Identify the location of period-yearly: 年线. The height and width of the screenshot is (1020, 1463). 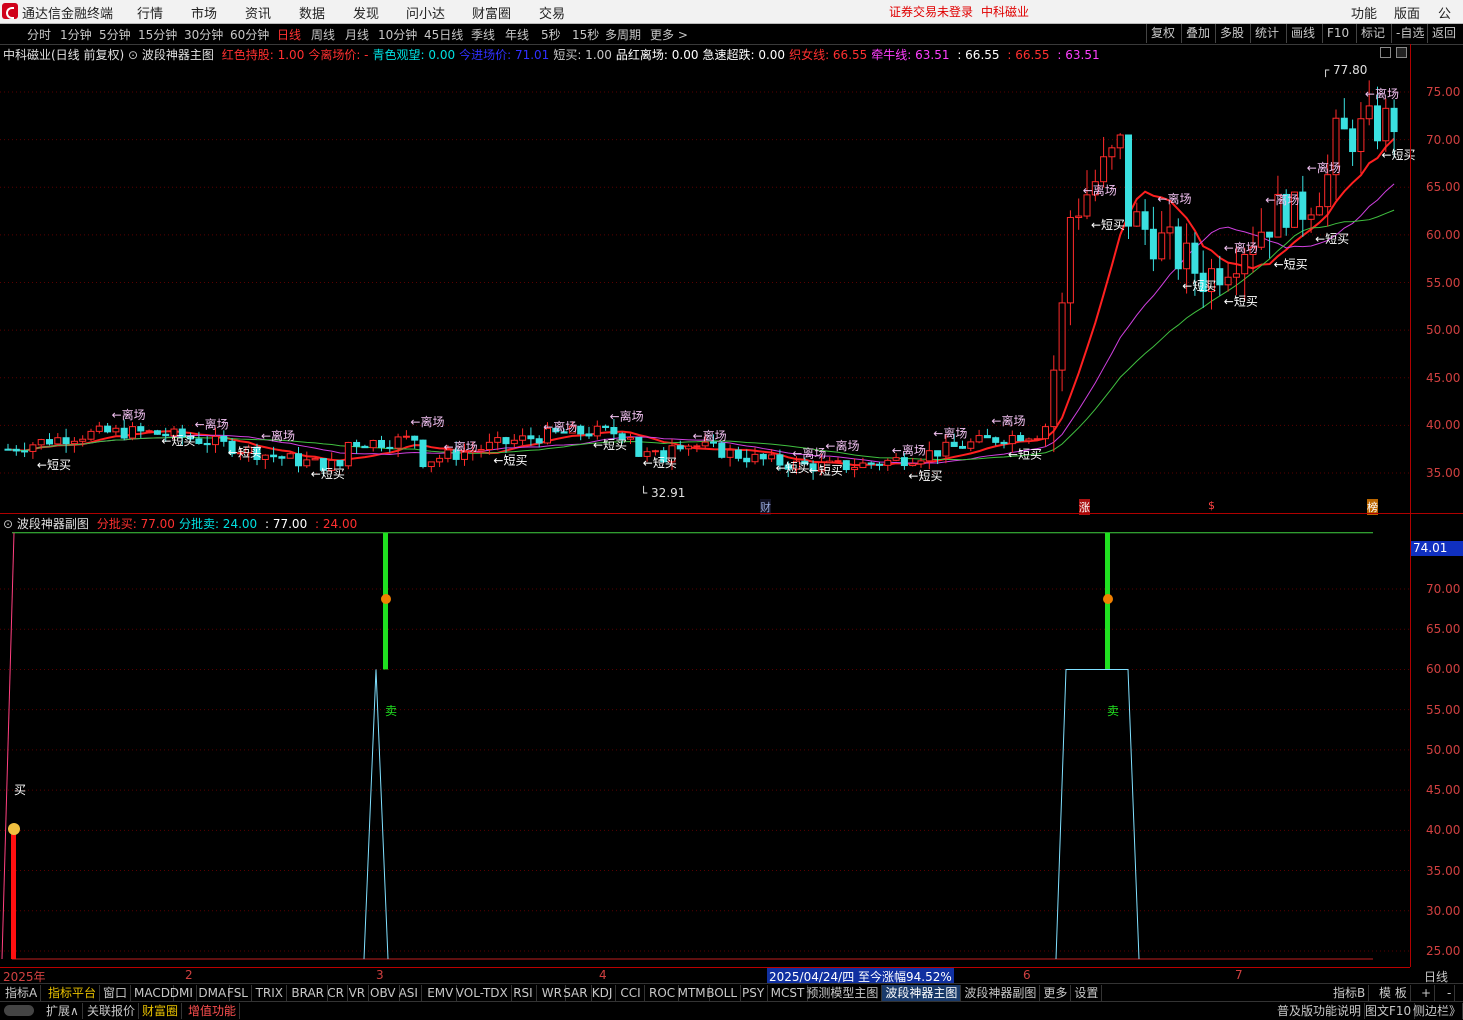
(517, 34).